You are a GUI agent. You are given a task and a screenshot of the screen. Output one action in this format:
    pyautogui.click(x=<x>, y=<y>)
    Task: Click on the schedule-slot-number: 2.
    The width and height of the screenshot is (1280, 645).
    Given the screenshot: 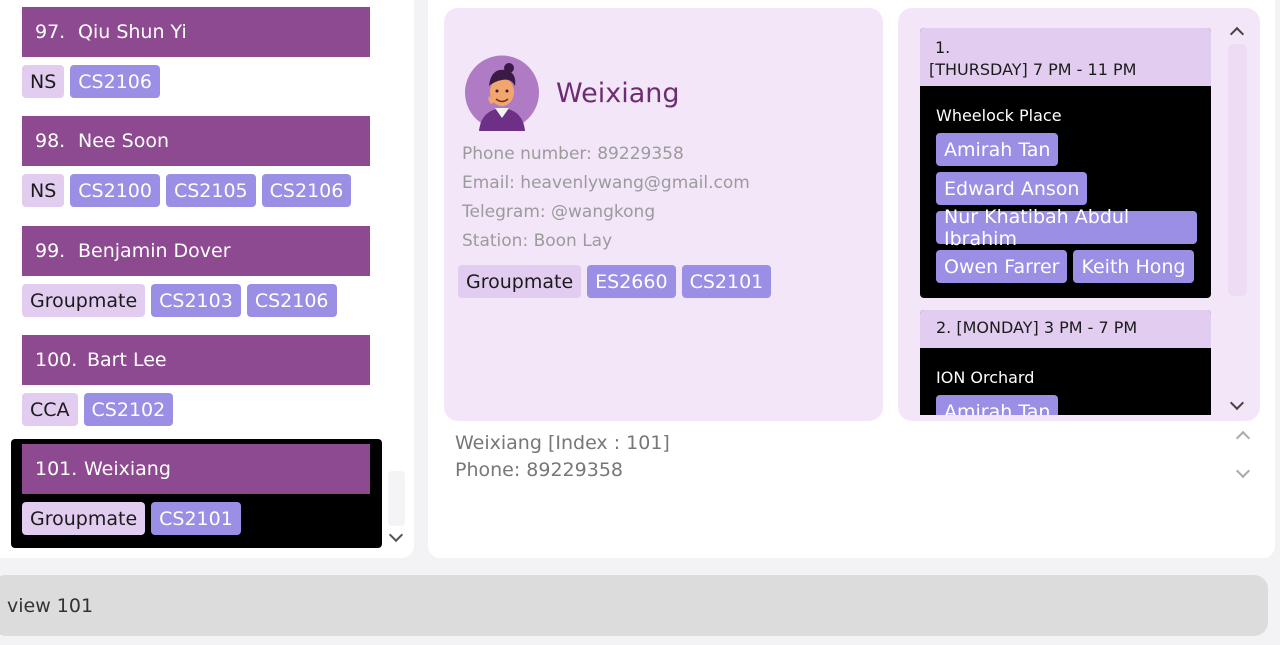 What is the action you would take?
    pyautogui.click(x=944, y=327)
    